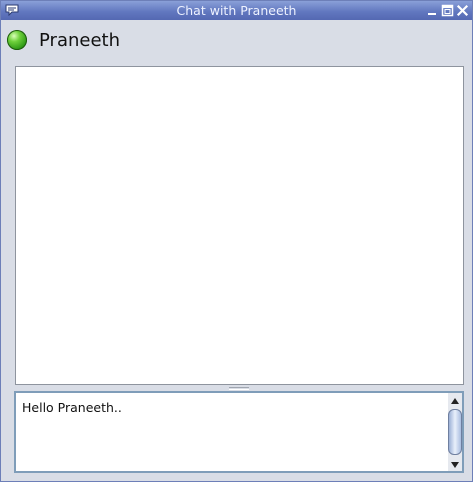 The image size is (473, 482). I want to click on contact-header: Praneeth, so click(63, 40).